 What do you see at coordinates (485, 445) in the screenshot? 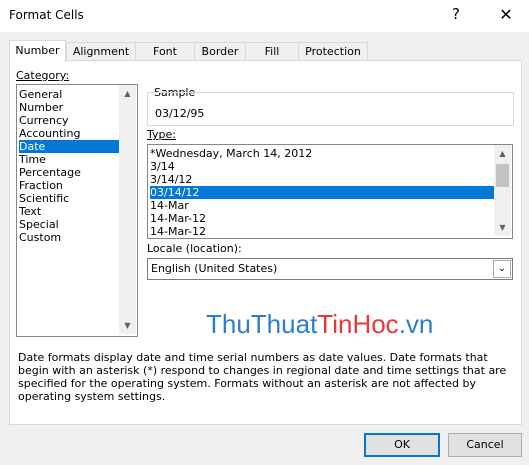
I see `cancel-button: Cancel` at bounding box center [485, 445].